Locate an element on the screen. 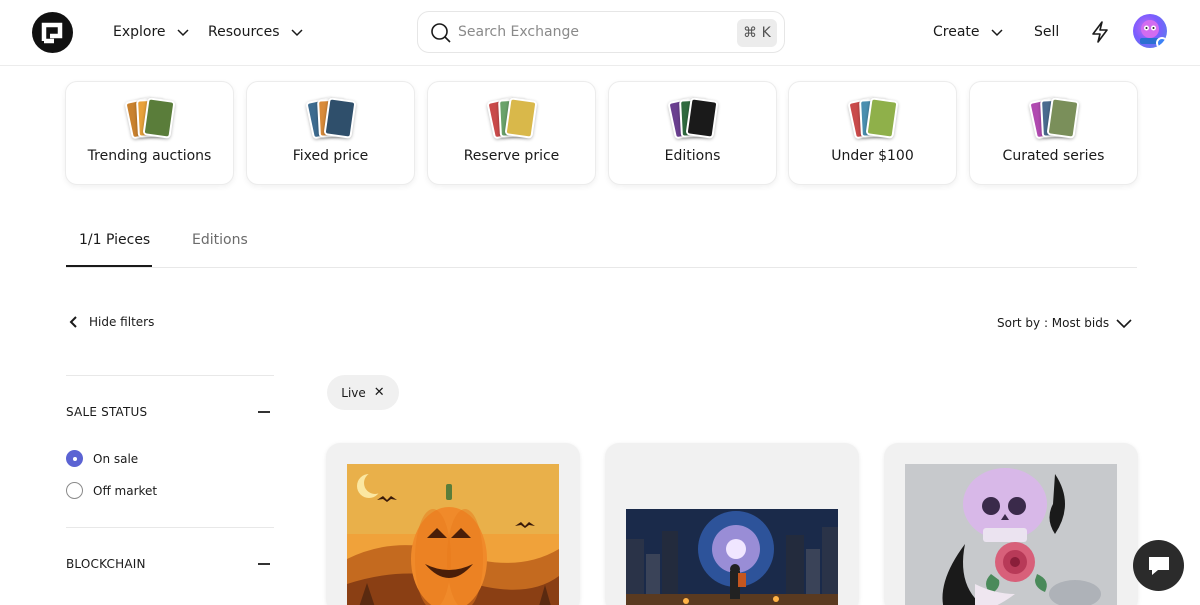 Image resolution: width=1200 pixels, height=605 pixels. radio-button-checked is located at coordinates (74, 458).